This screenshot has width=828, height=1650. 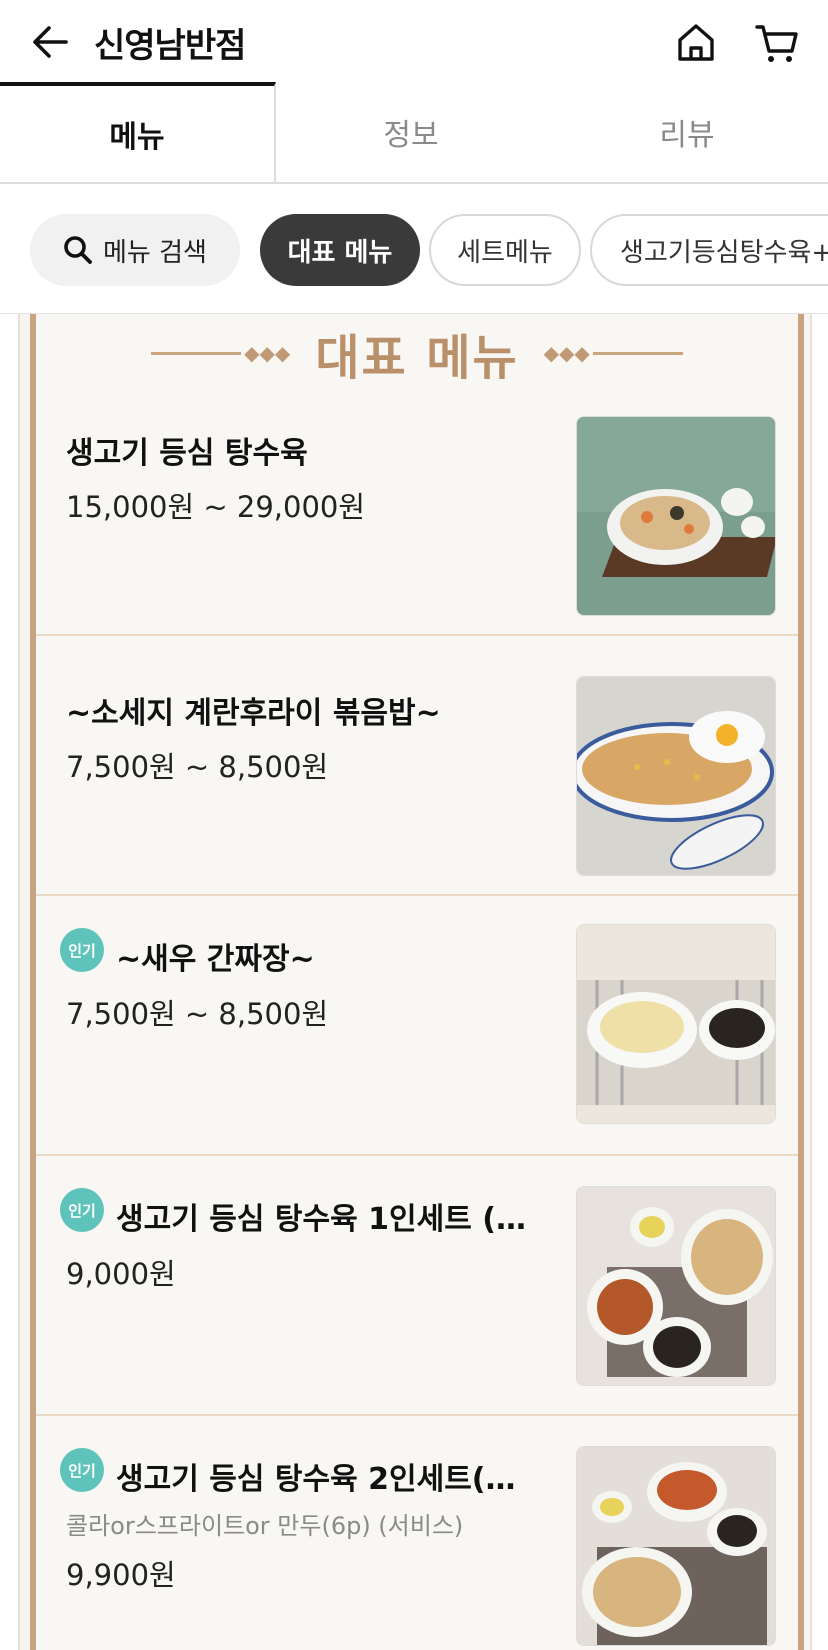 I want to click on menu-item: 인기 ~새우 간짜장~ 7,500원 ~ 8,500원, so click(x=417, y=1026).